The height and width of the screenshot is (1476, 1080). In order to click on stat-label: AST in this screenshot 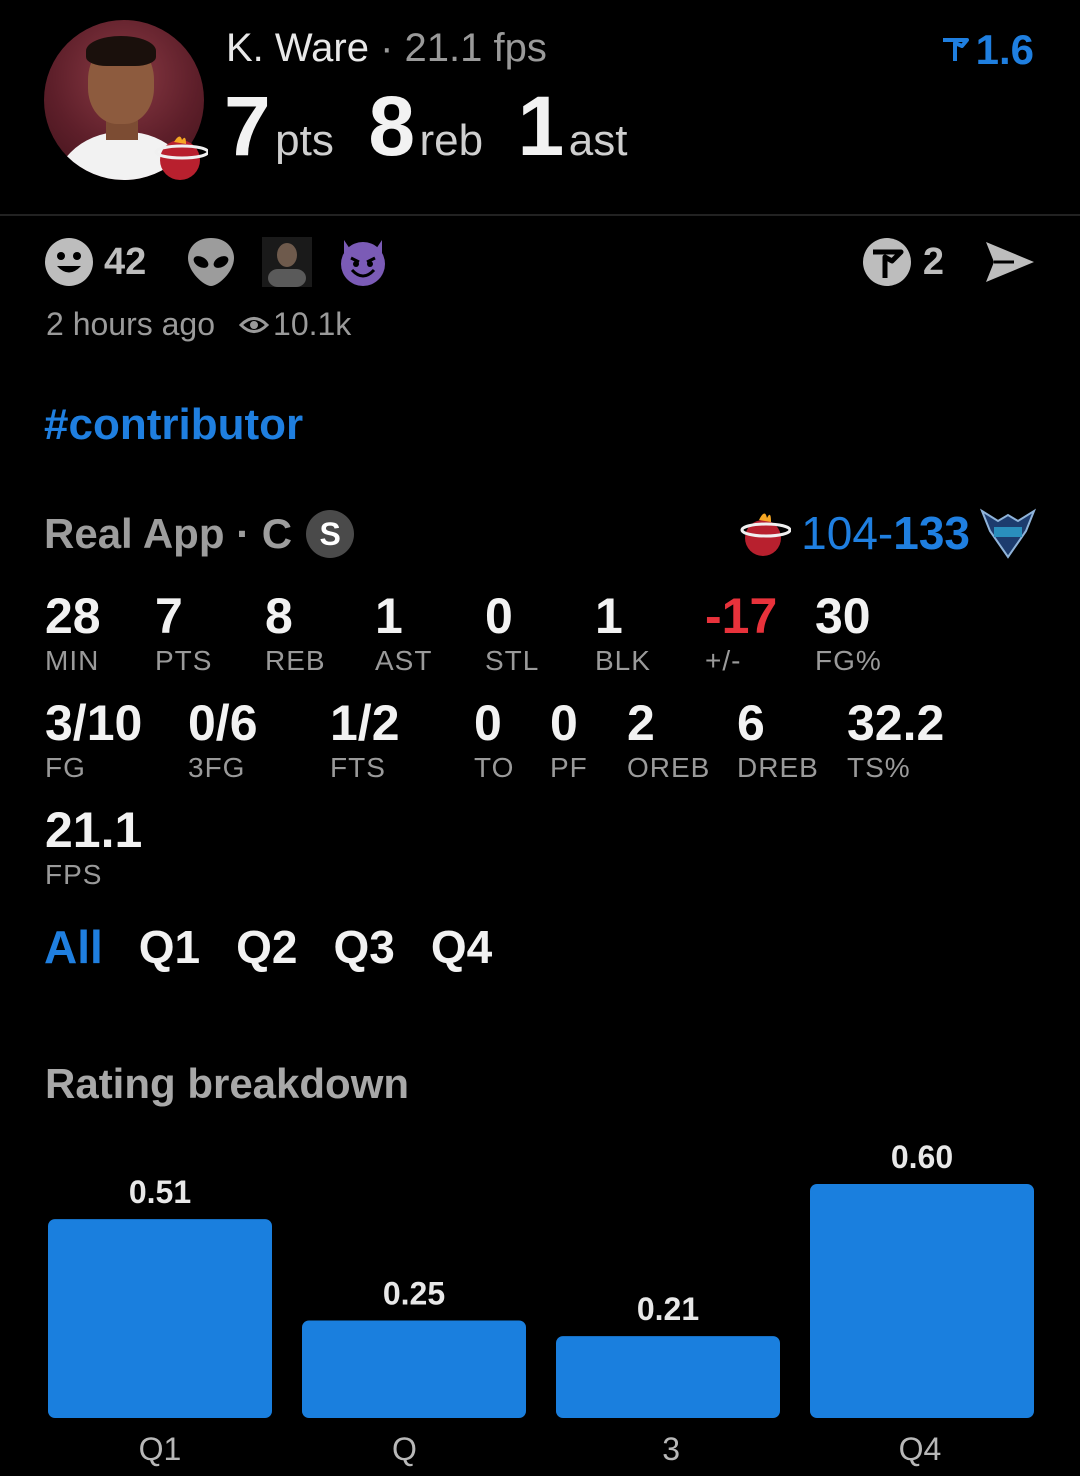, I will do `click(404, 660)`.